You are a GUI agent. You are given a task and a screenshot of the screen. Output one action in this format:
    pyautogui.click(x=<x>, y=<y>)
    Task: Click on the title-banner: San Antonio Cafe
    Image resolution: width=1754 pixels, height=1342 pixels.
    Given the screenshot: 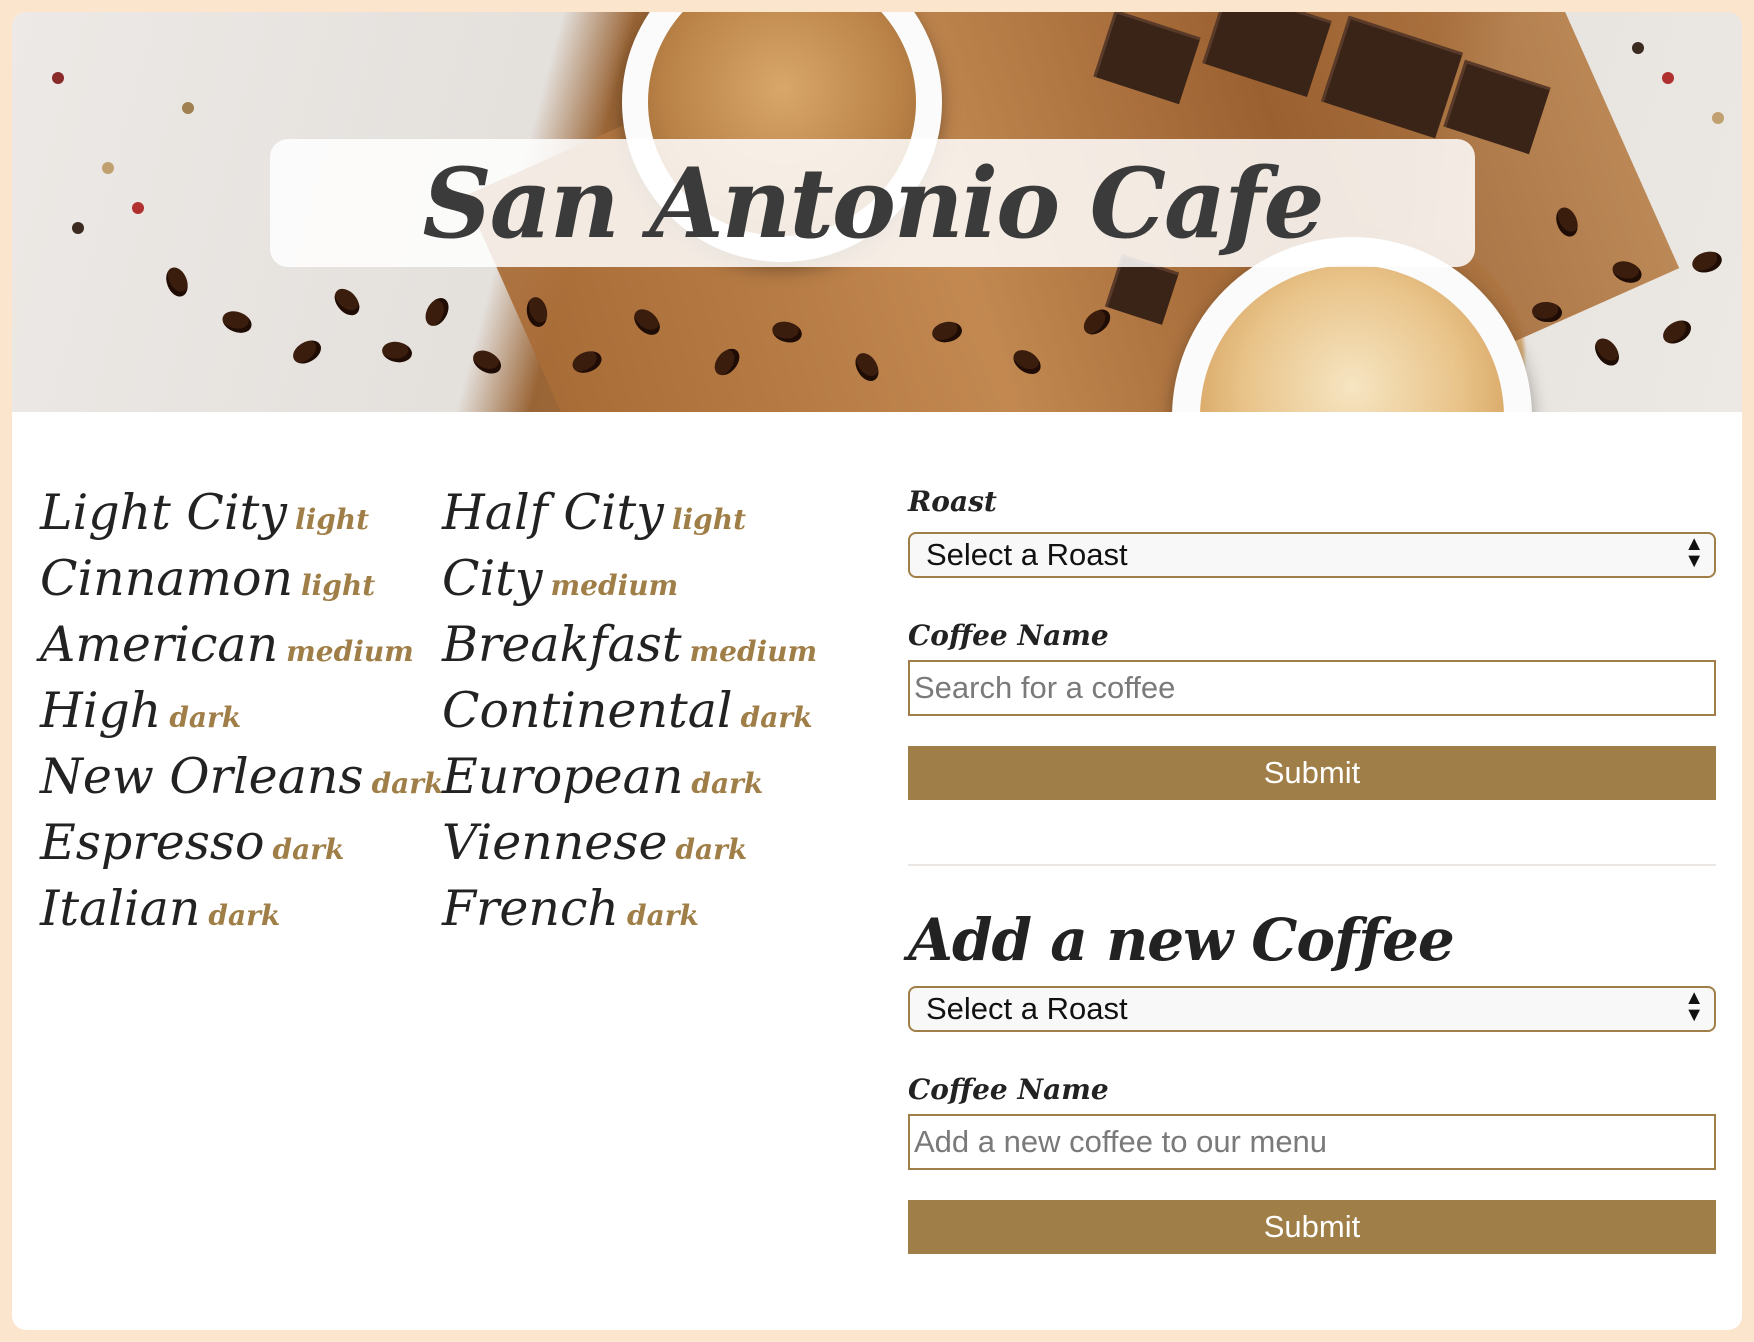 What is the action you would take?
    pyautogui.click(x=872, y=203)
    